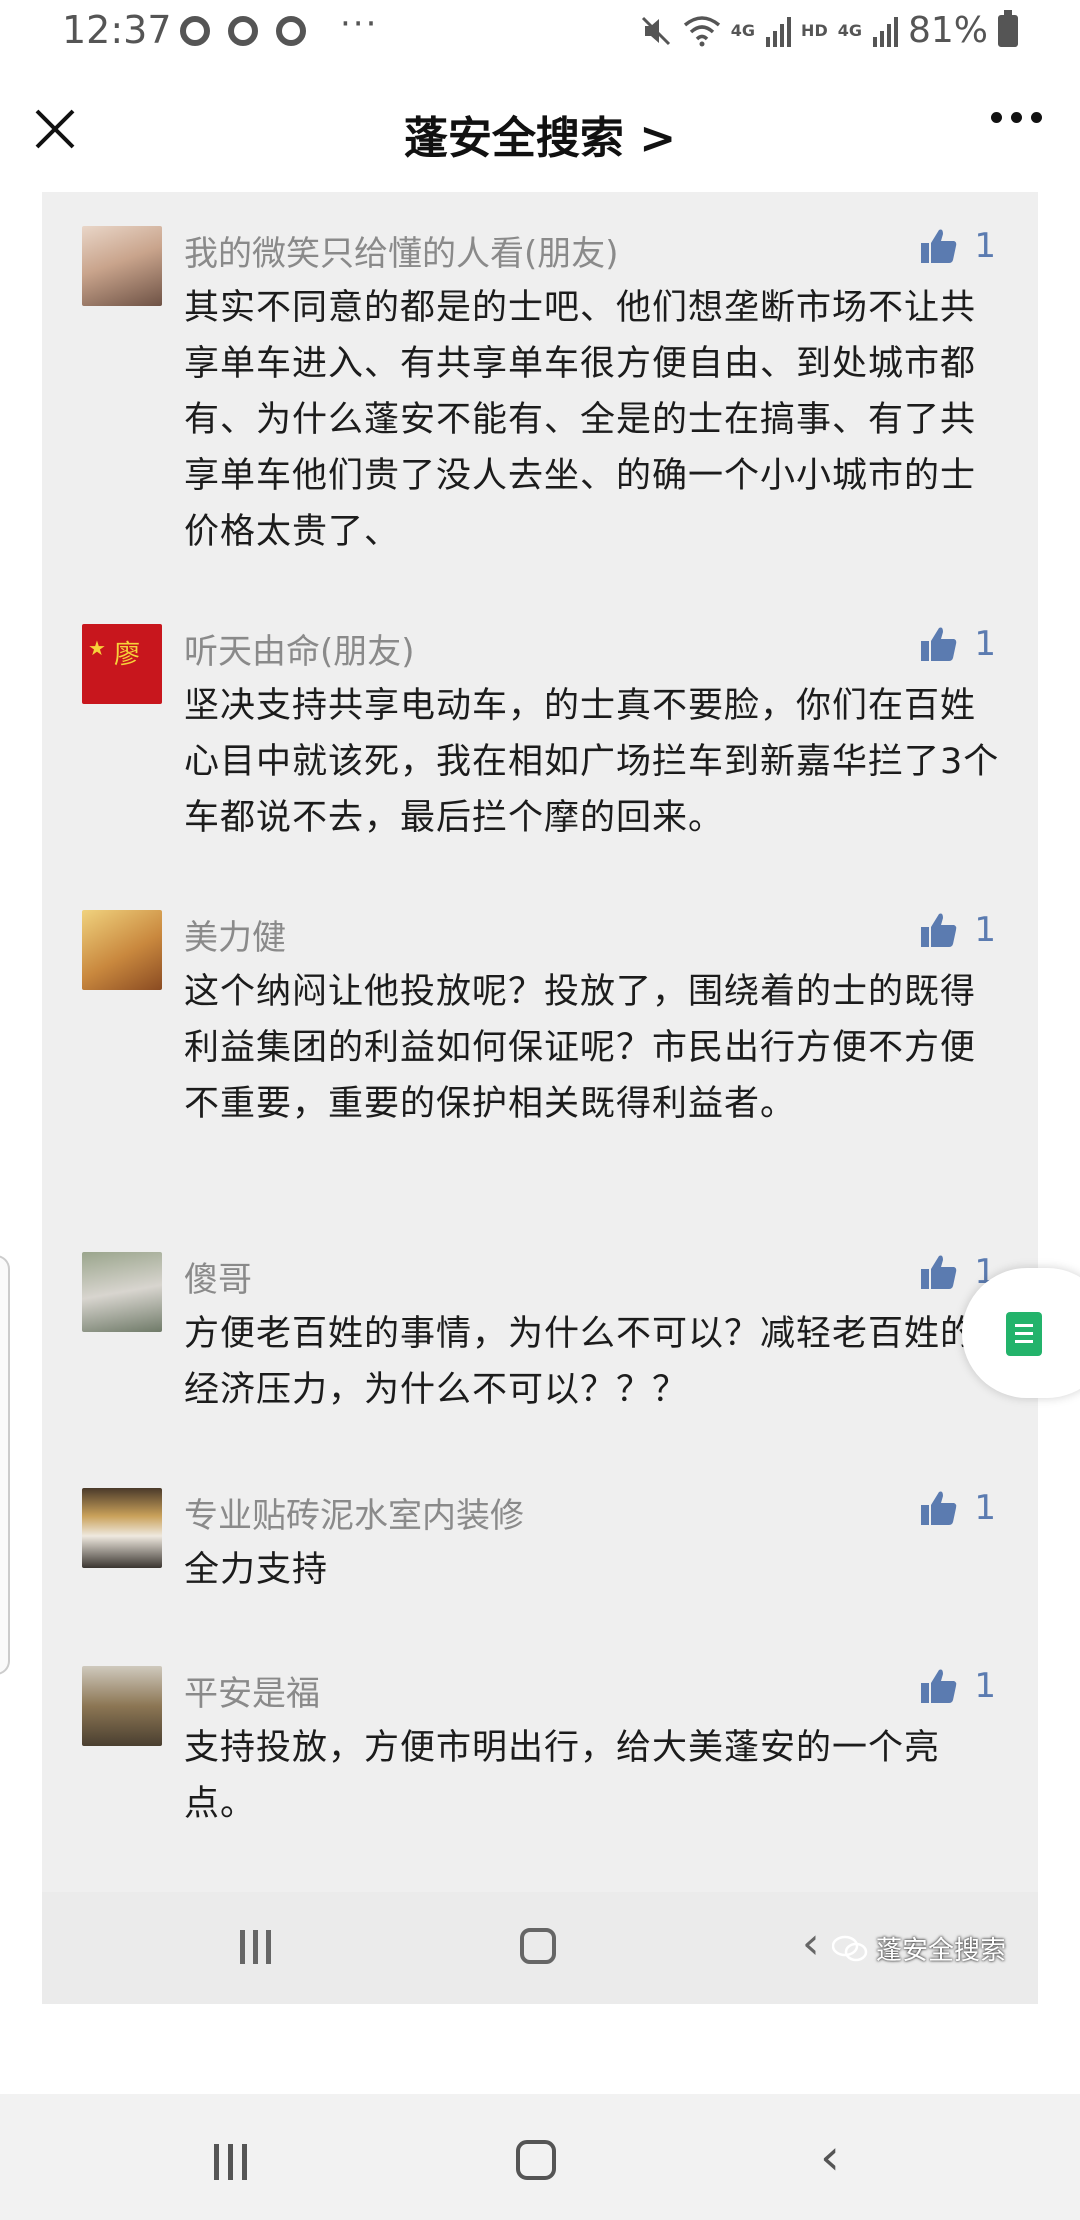 This screenshot has height=2220, width=1080. I want to click on status-bar: 12:37 ··· 4G HD 4G 81%, so click(540, 34).